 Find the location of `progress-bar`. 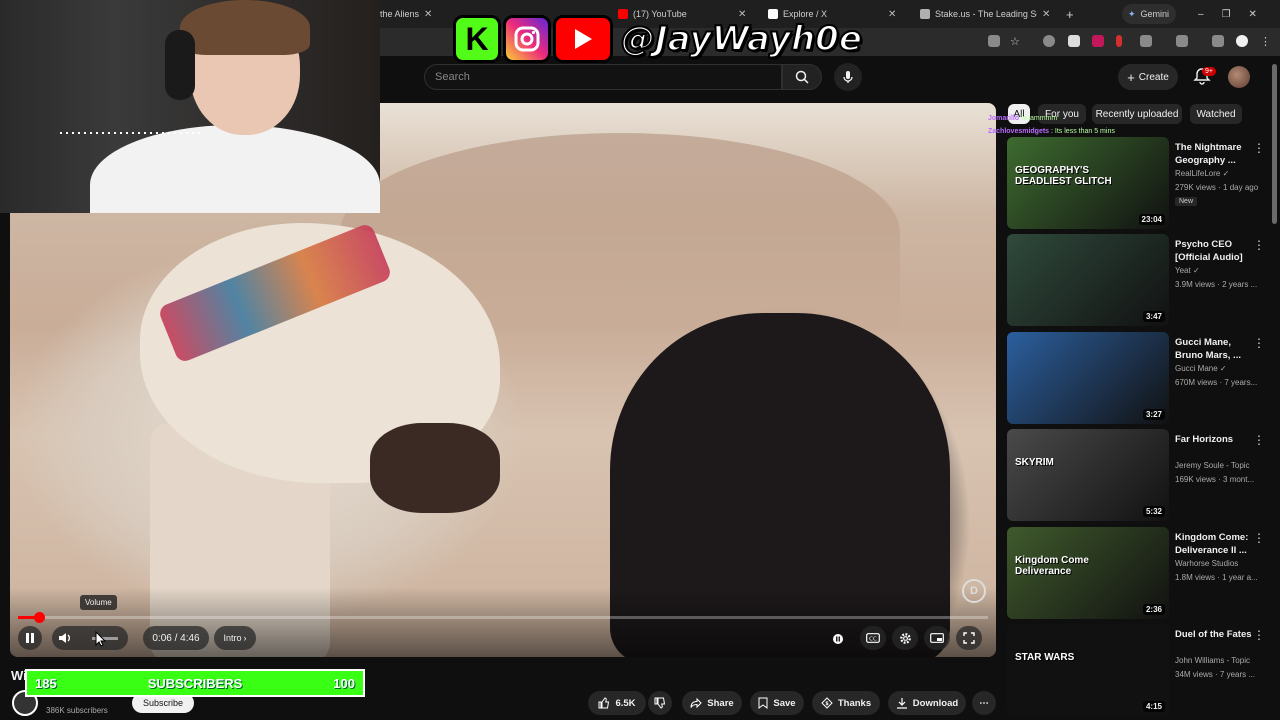

progress-bar is located at coordinates (503, 617).